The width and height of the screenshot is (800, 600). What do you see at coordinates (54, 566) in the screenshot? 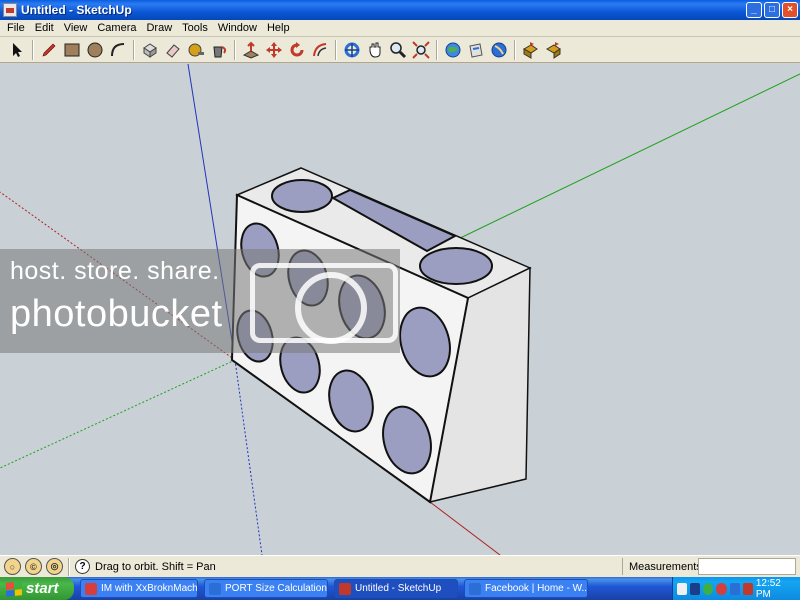
I see `user-icon: ◎` at bounding box center [54, 566].